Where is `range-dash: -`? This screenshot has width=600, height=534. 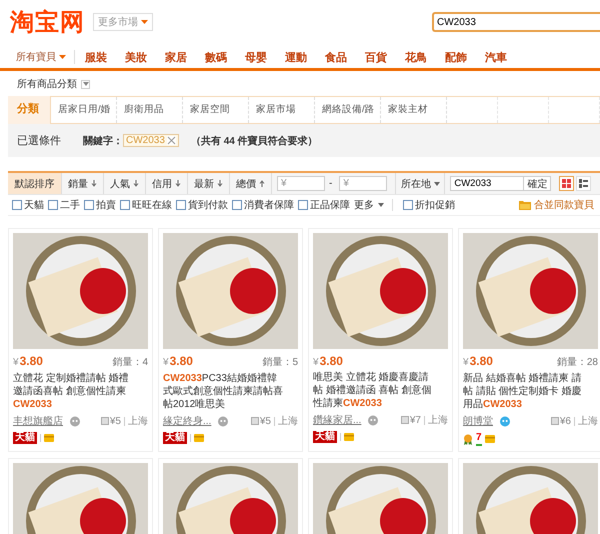
range-dash: - is located at coordinates (330, 183).